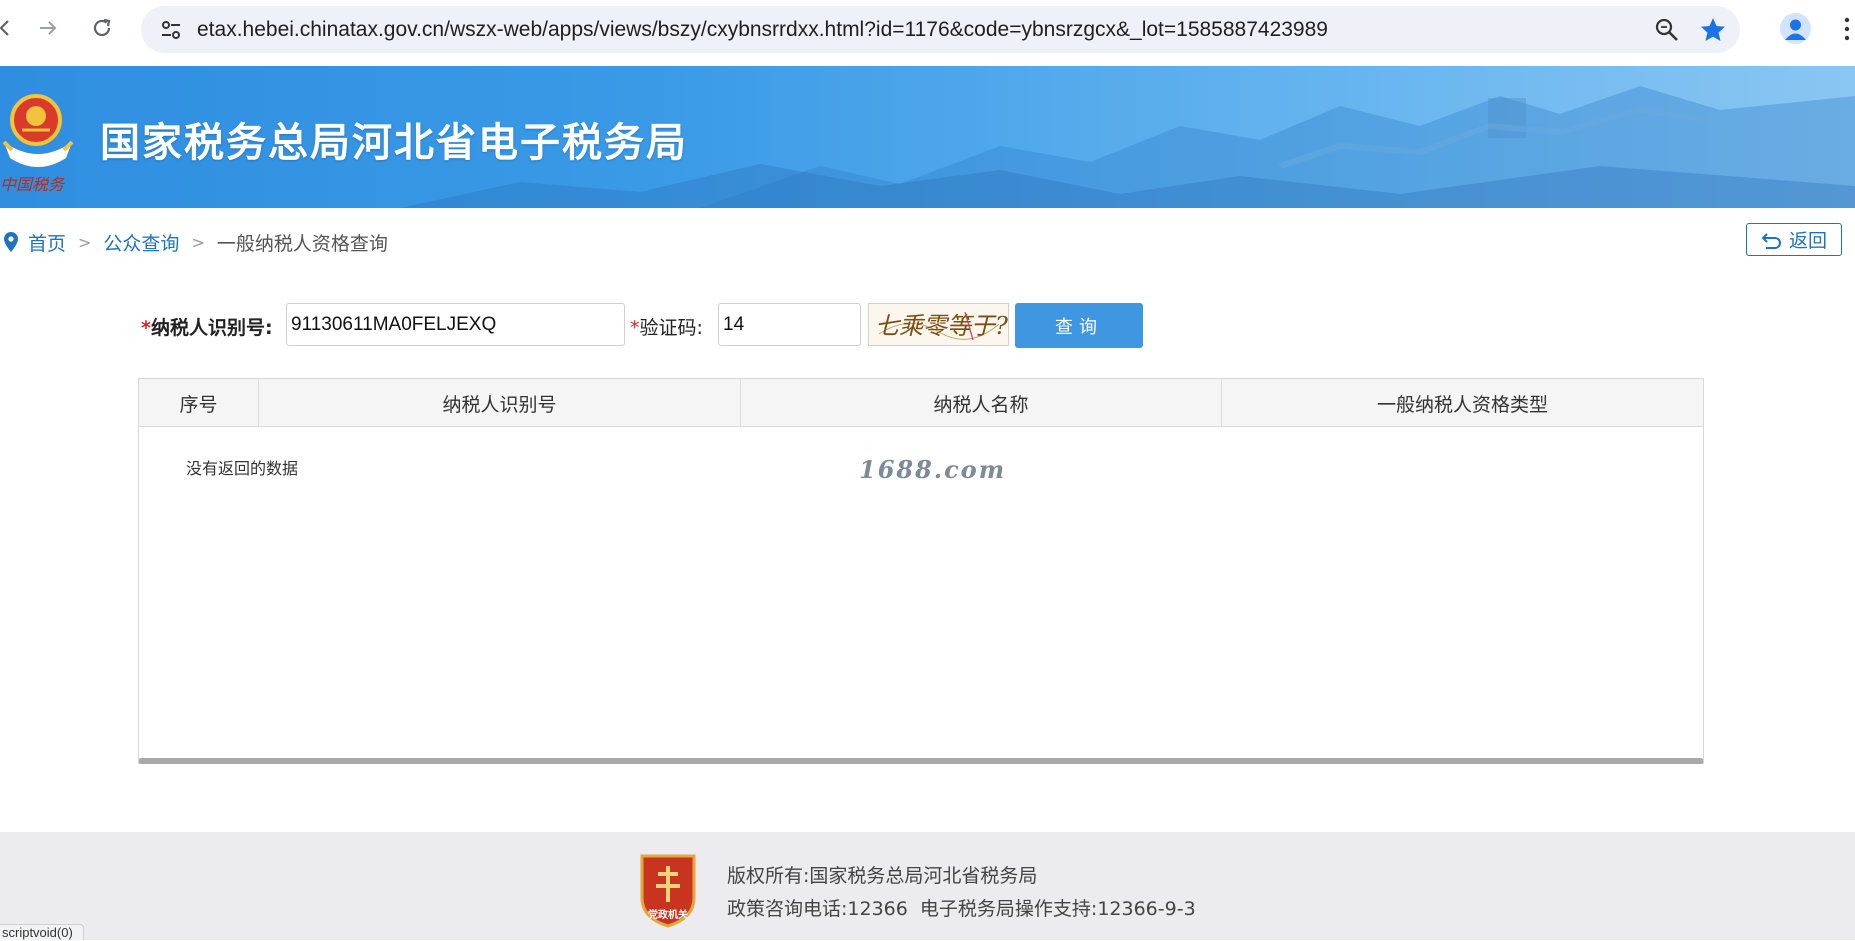  Describe the element at coordinates (33, 184) in the screenshot. I see `svg-text: 中国税务` at that location.